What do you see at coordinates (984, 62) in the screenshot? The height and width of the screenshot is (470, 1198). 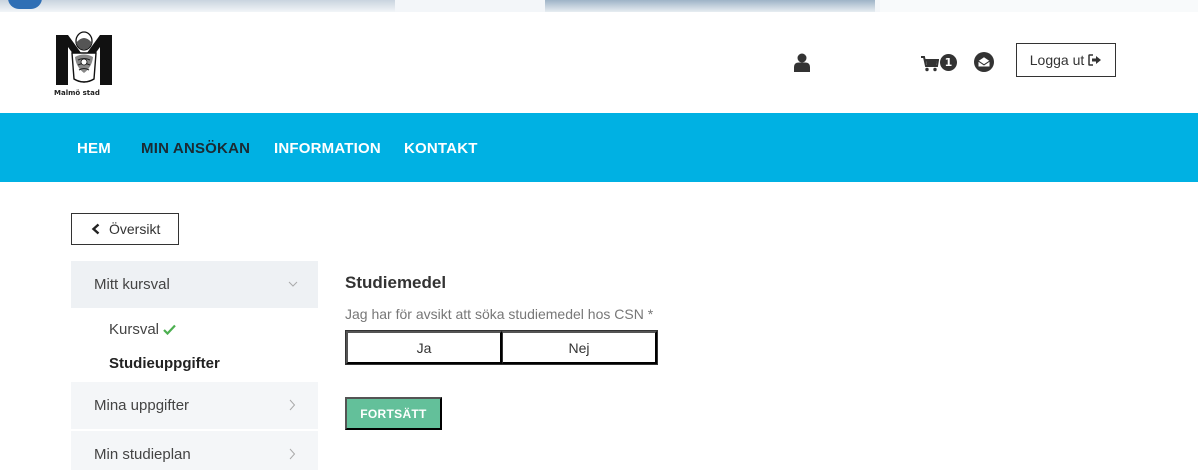 I see `envelope-open-icon` at bounding box center [984, 62].